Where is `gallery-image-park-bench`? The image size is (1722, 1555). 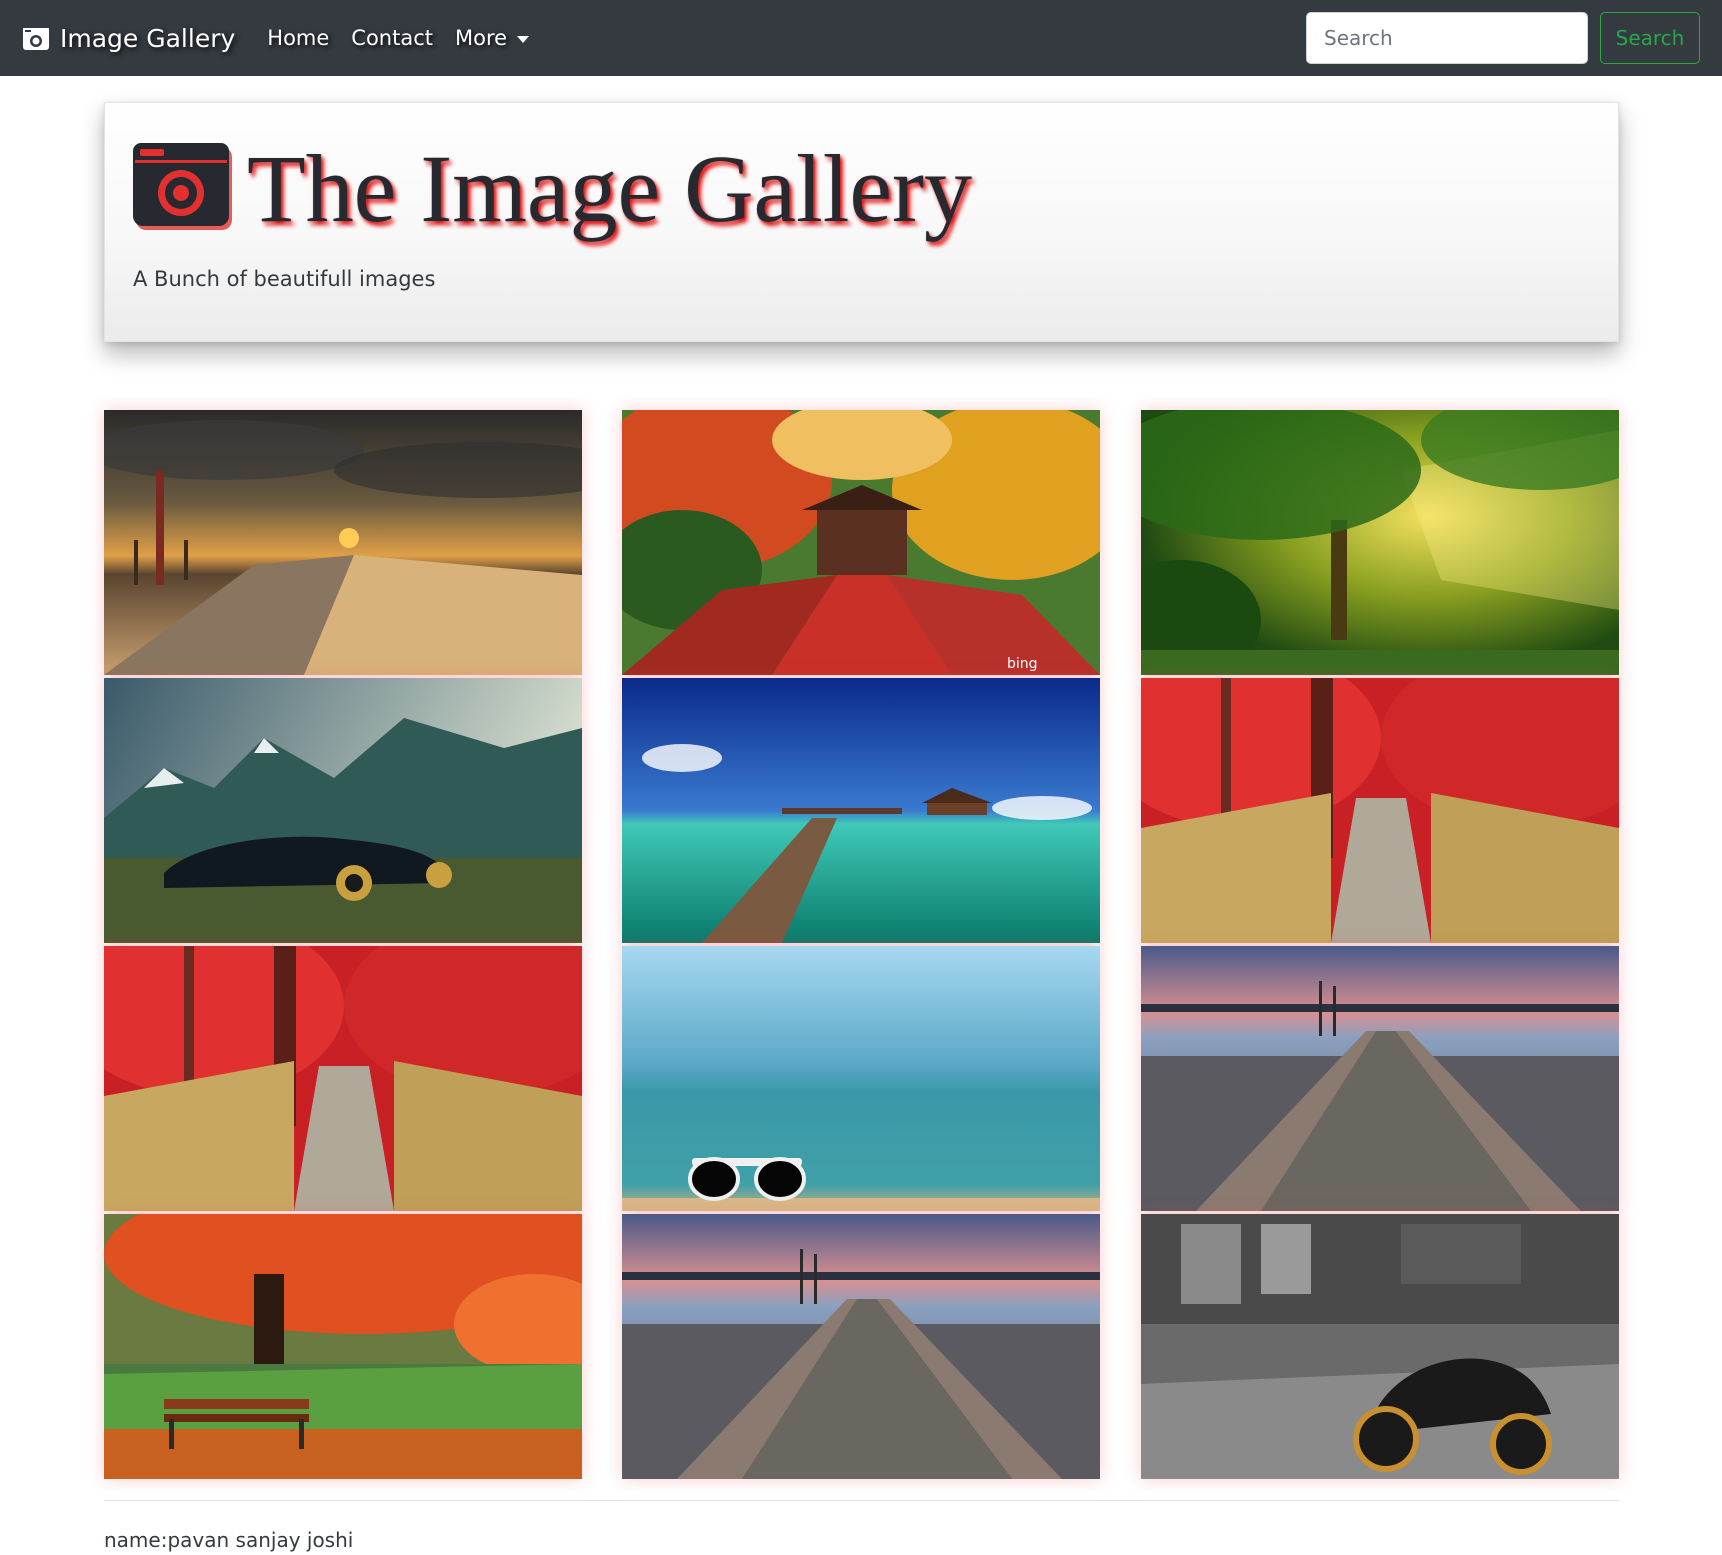 gallery-image-park-bench is located at coordinates (343, 1346).